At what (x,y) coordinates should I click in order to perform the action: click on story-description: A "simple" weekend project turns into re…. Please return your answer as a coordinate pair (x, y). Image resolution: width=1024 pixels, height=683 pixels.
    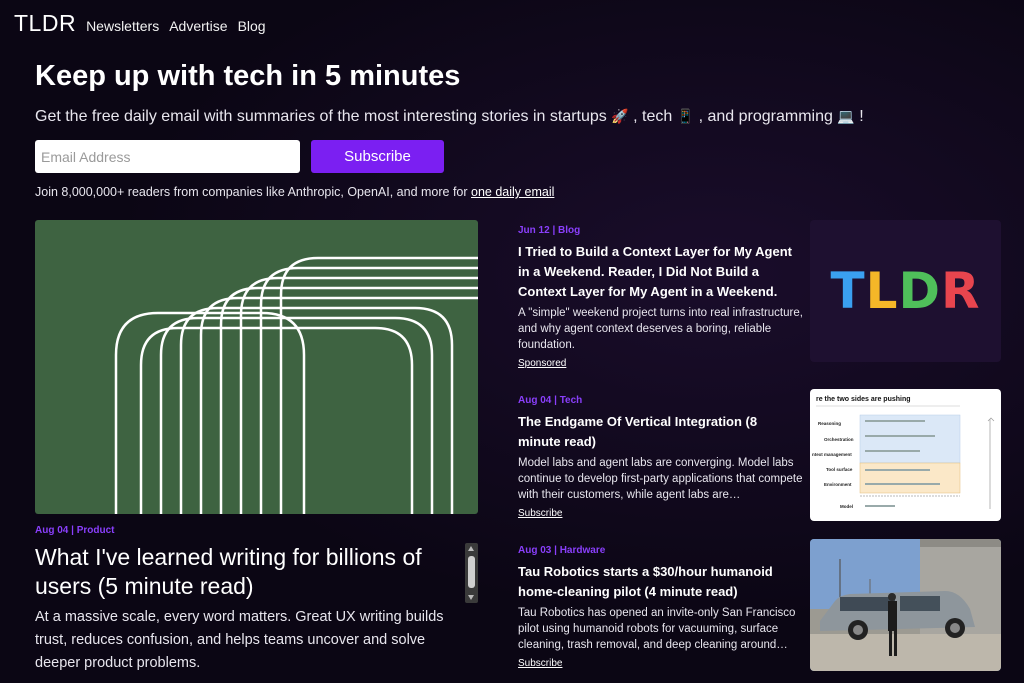
    Looking at the image, I should click on (660, 329).